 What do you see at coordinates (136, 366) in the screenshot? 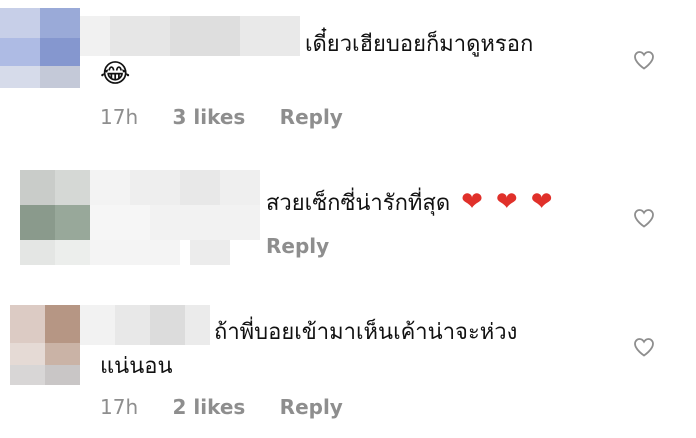
I see `comment-text-line-2: แน่นอน` at bounding box center [136, 366].